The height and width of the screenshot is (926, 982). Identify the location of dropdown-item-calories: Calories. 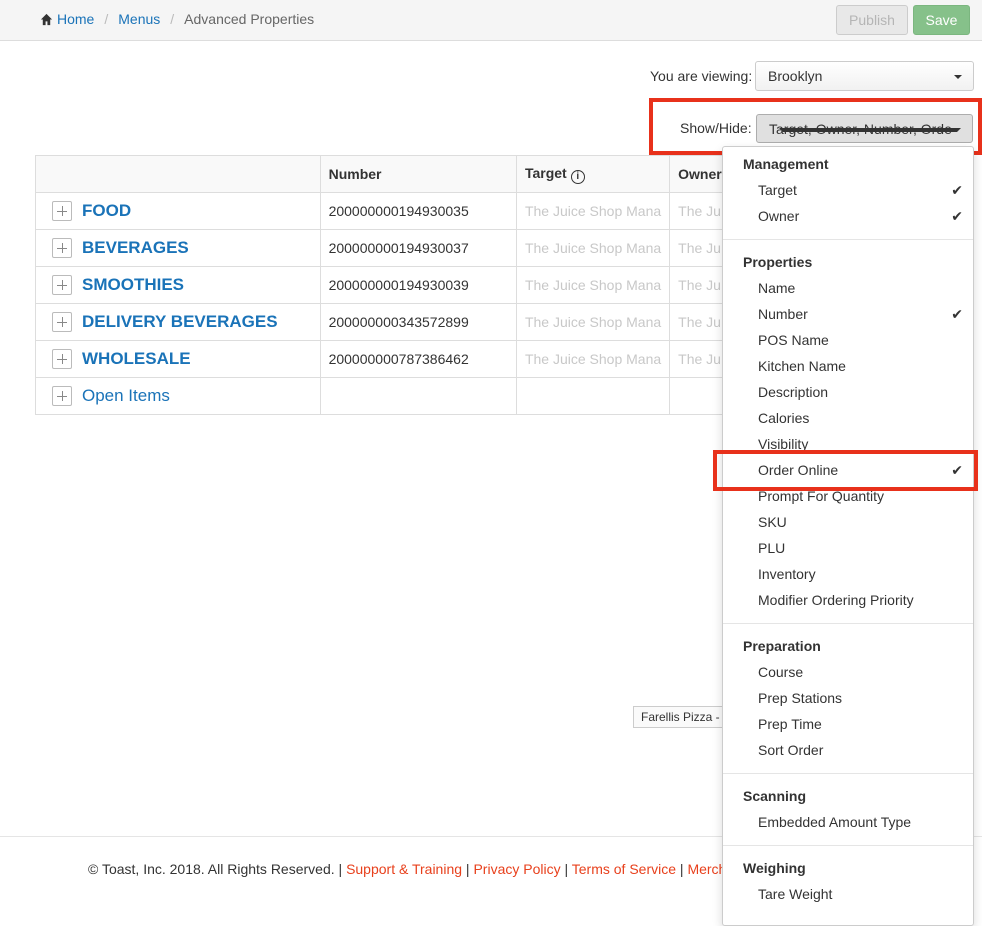
(860, 418).